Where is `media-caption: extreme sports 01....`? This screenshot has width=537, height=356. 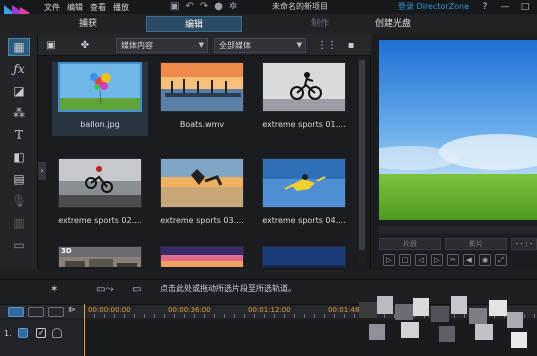
media-caption: extreme sports 01.... is located at coordinates (304, 124).